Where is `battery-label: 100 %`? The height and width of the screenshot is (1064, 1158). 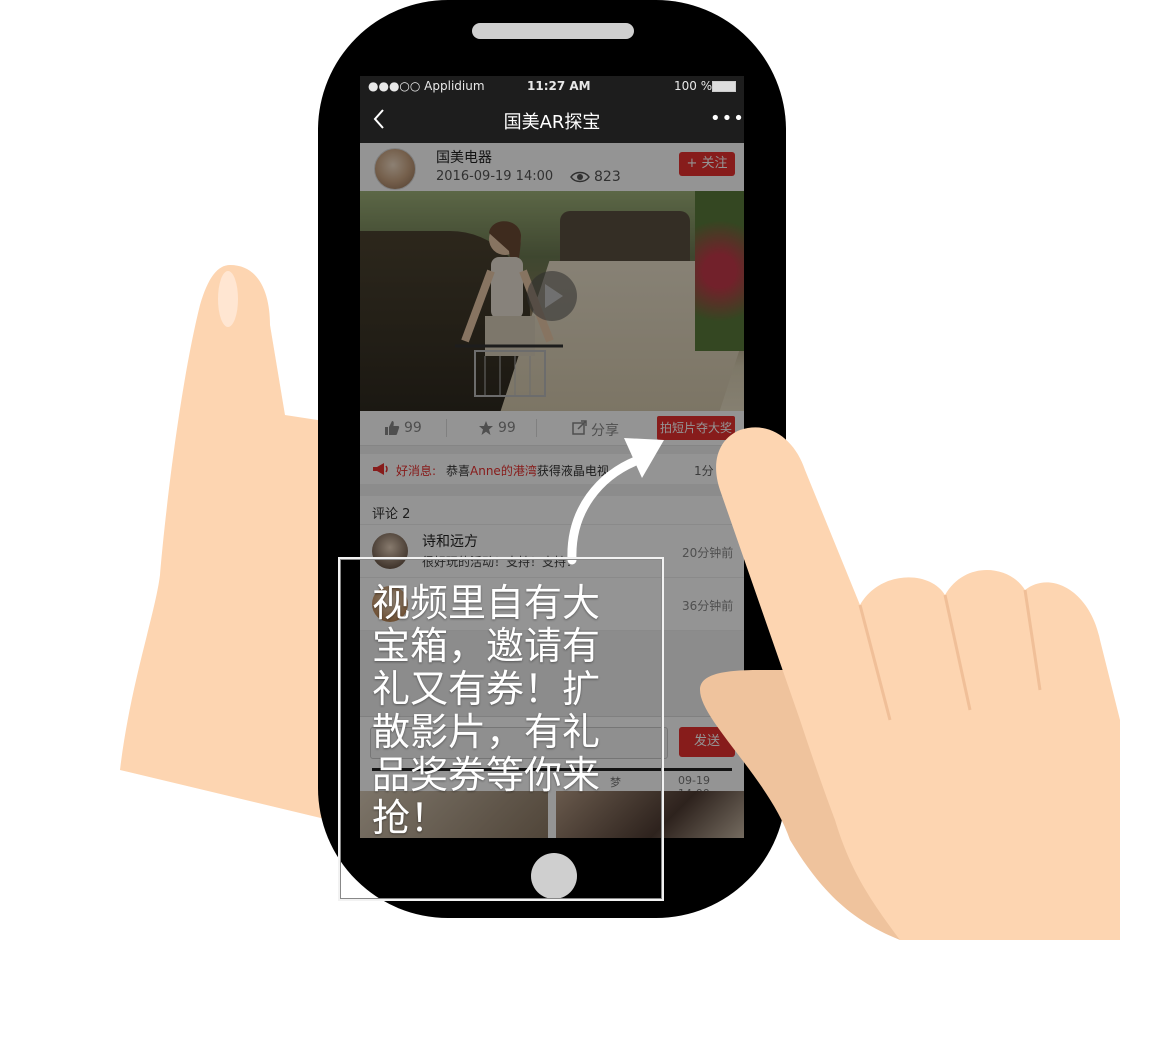 battery-label: 100 % is located at coordinates (693, 86).